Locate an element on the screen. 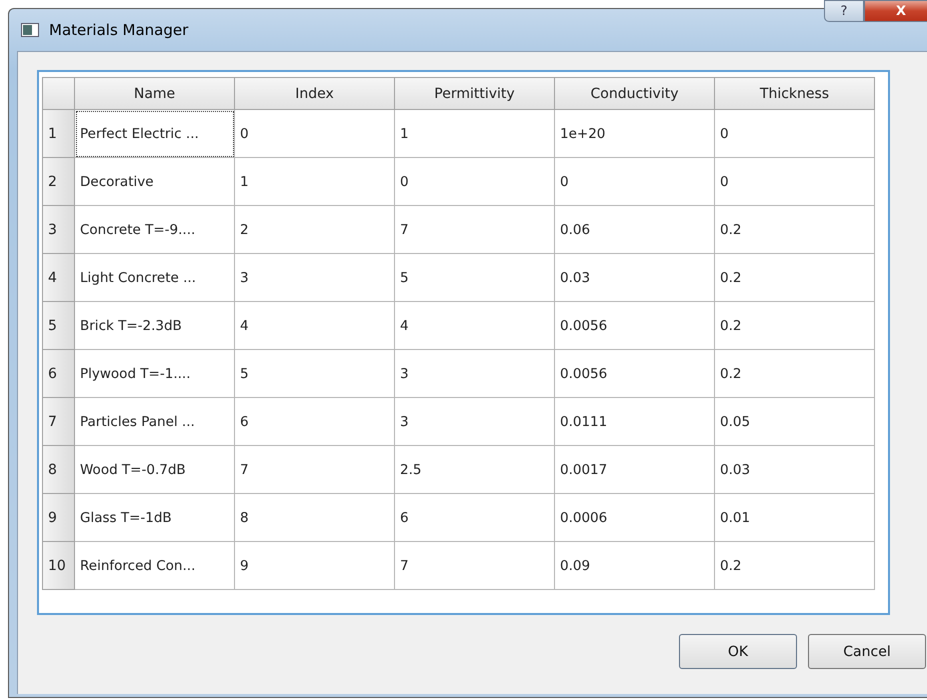 The width and height of the screenshot is (927, 700). column-header: Permittivity is located at coordinates (475, 93).